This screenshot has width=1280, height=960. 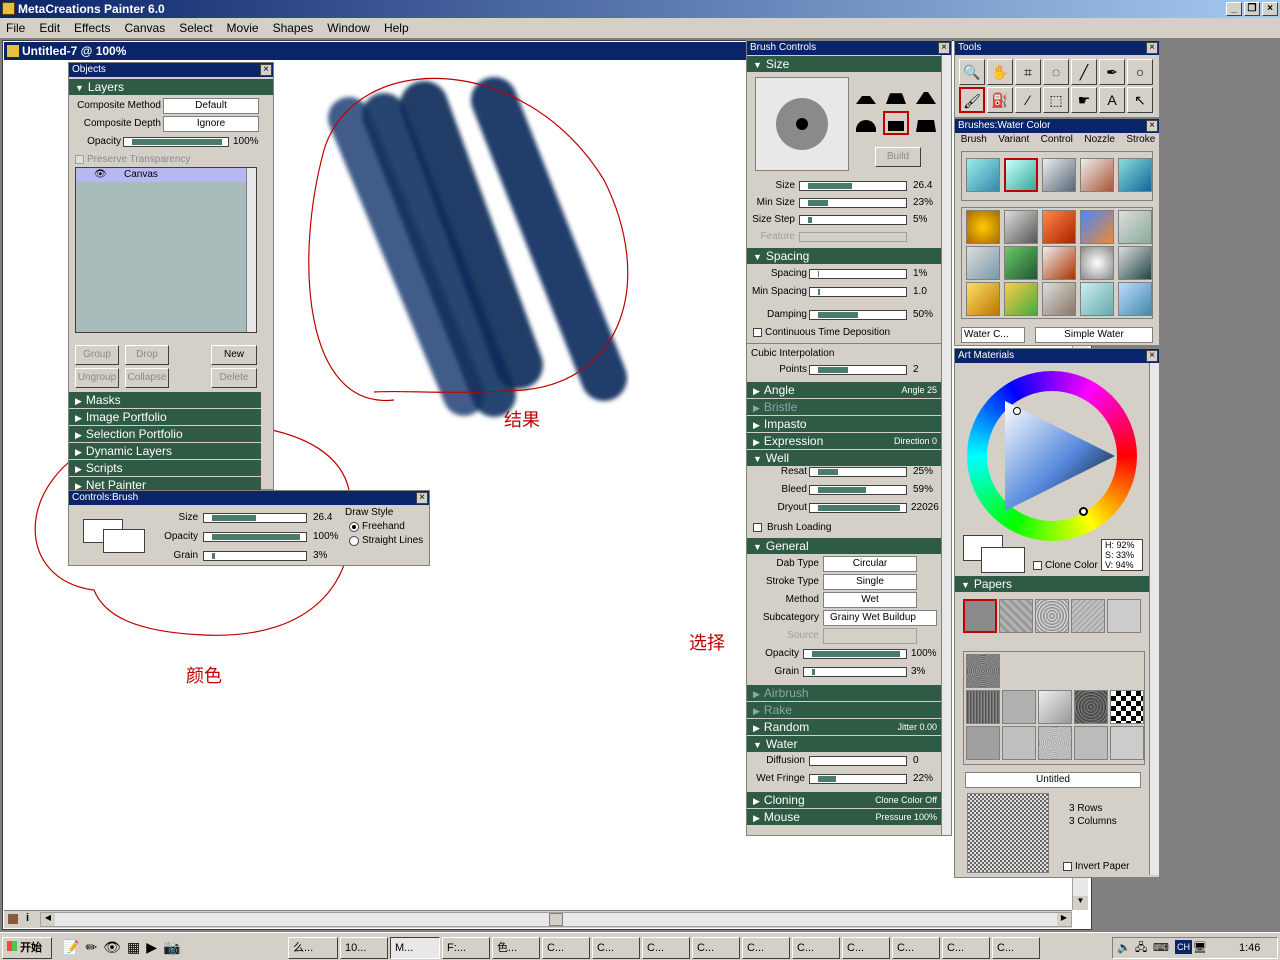 I want to click on minimize-icon: _, so click(x=1234, y=9).